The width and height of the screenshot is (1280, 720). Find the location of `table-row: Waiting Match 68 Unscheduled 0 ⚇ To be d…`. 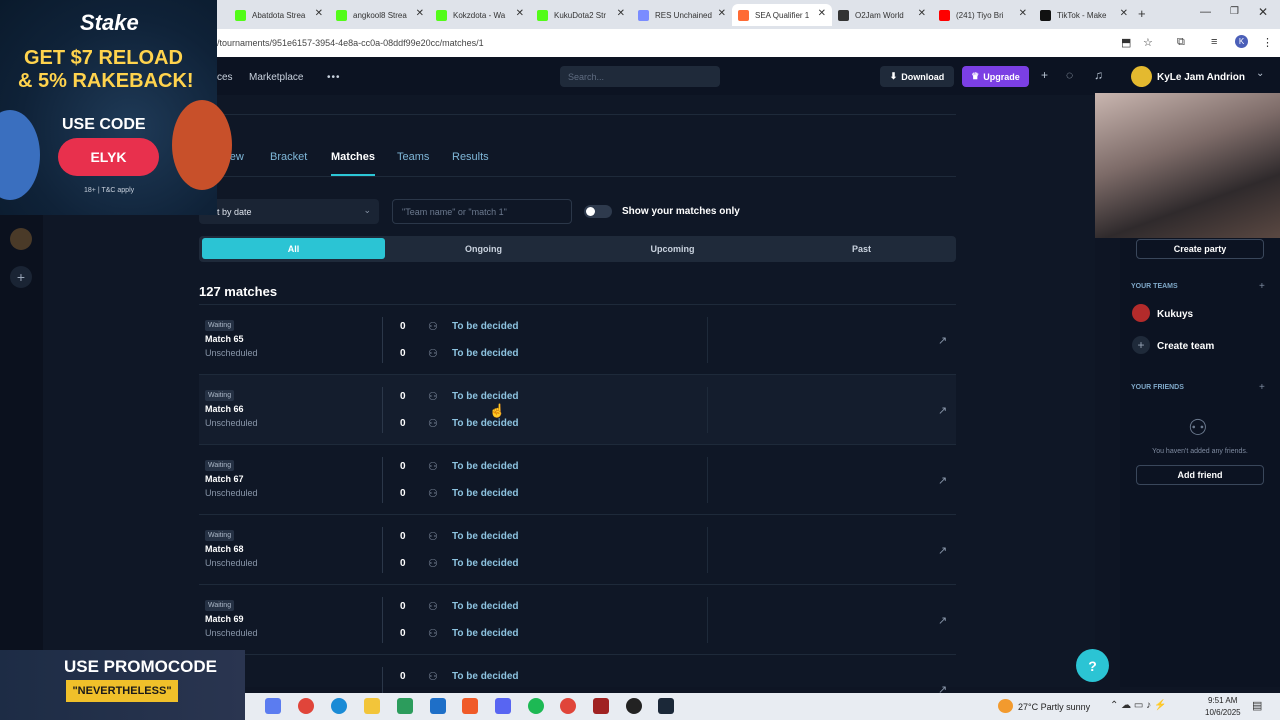

table-row: Waiting Match 68 Unscheduled 0 ⚇ To be d… is located at coordinates (577, 549).